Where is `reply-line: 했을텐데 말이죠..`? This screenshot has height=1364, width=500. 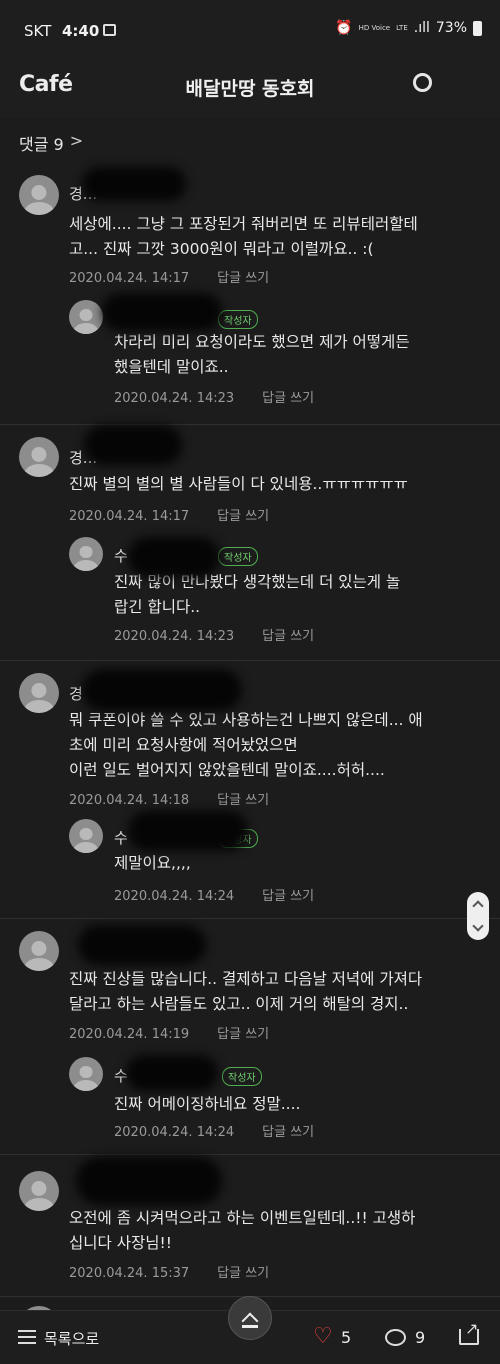
reply-line: 했을텐데 말이죠.. is located at coordinates (171, 367).